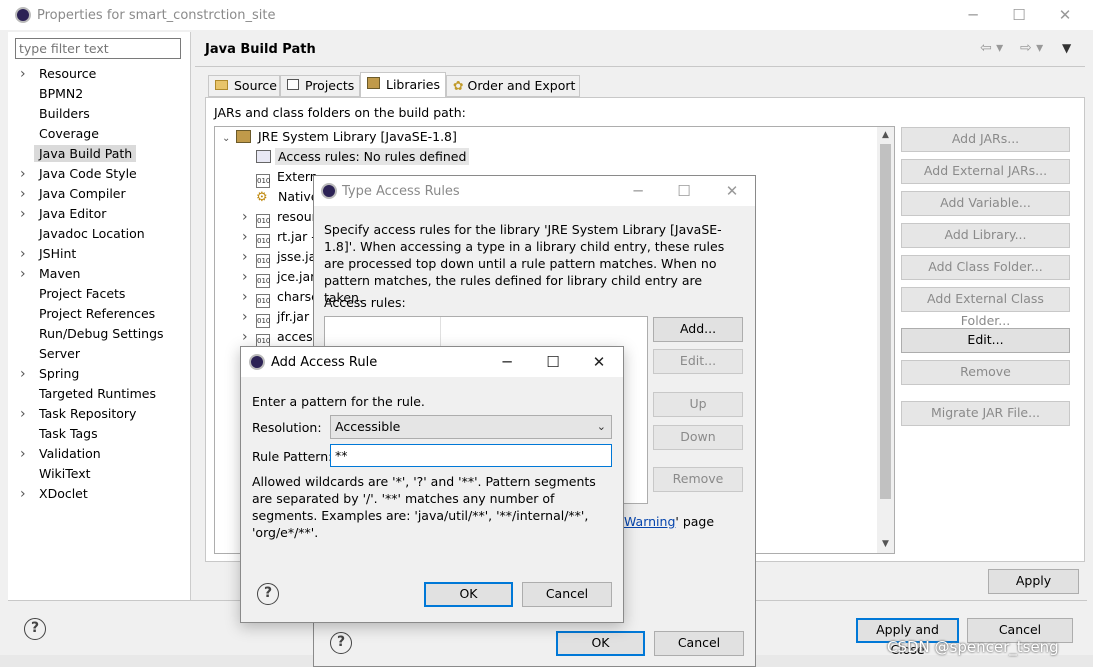 This screenshot has height=667, width=1093. I want to click on tree-item: Access rules: No rules defined, so click(356, 157).